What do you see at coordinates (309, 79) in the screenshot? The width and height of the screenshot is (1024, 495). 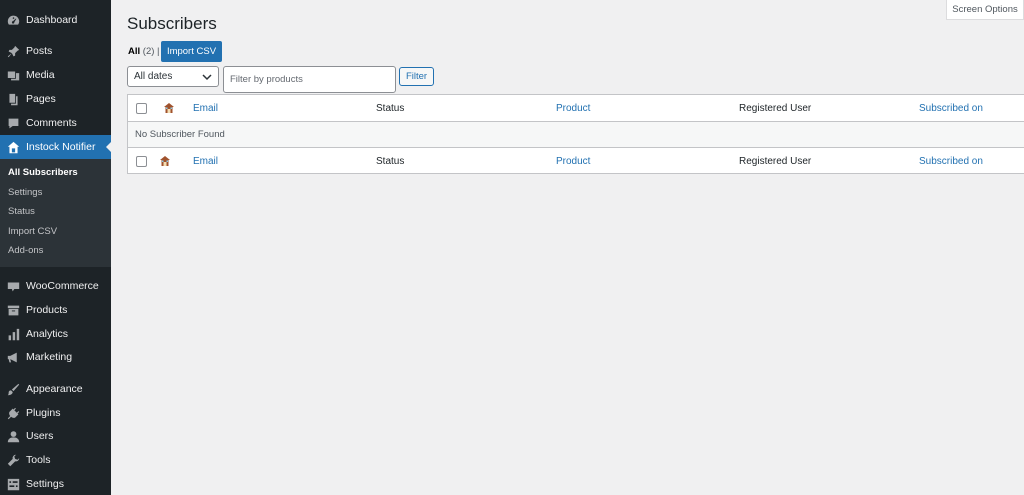 I see `filter-products-input: Filter by products` at bounding box center [309, 79].